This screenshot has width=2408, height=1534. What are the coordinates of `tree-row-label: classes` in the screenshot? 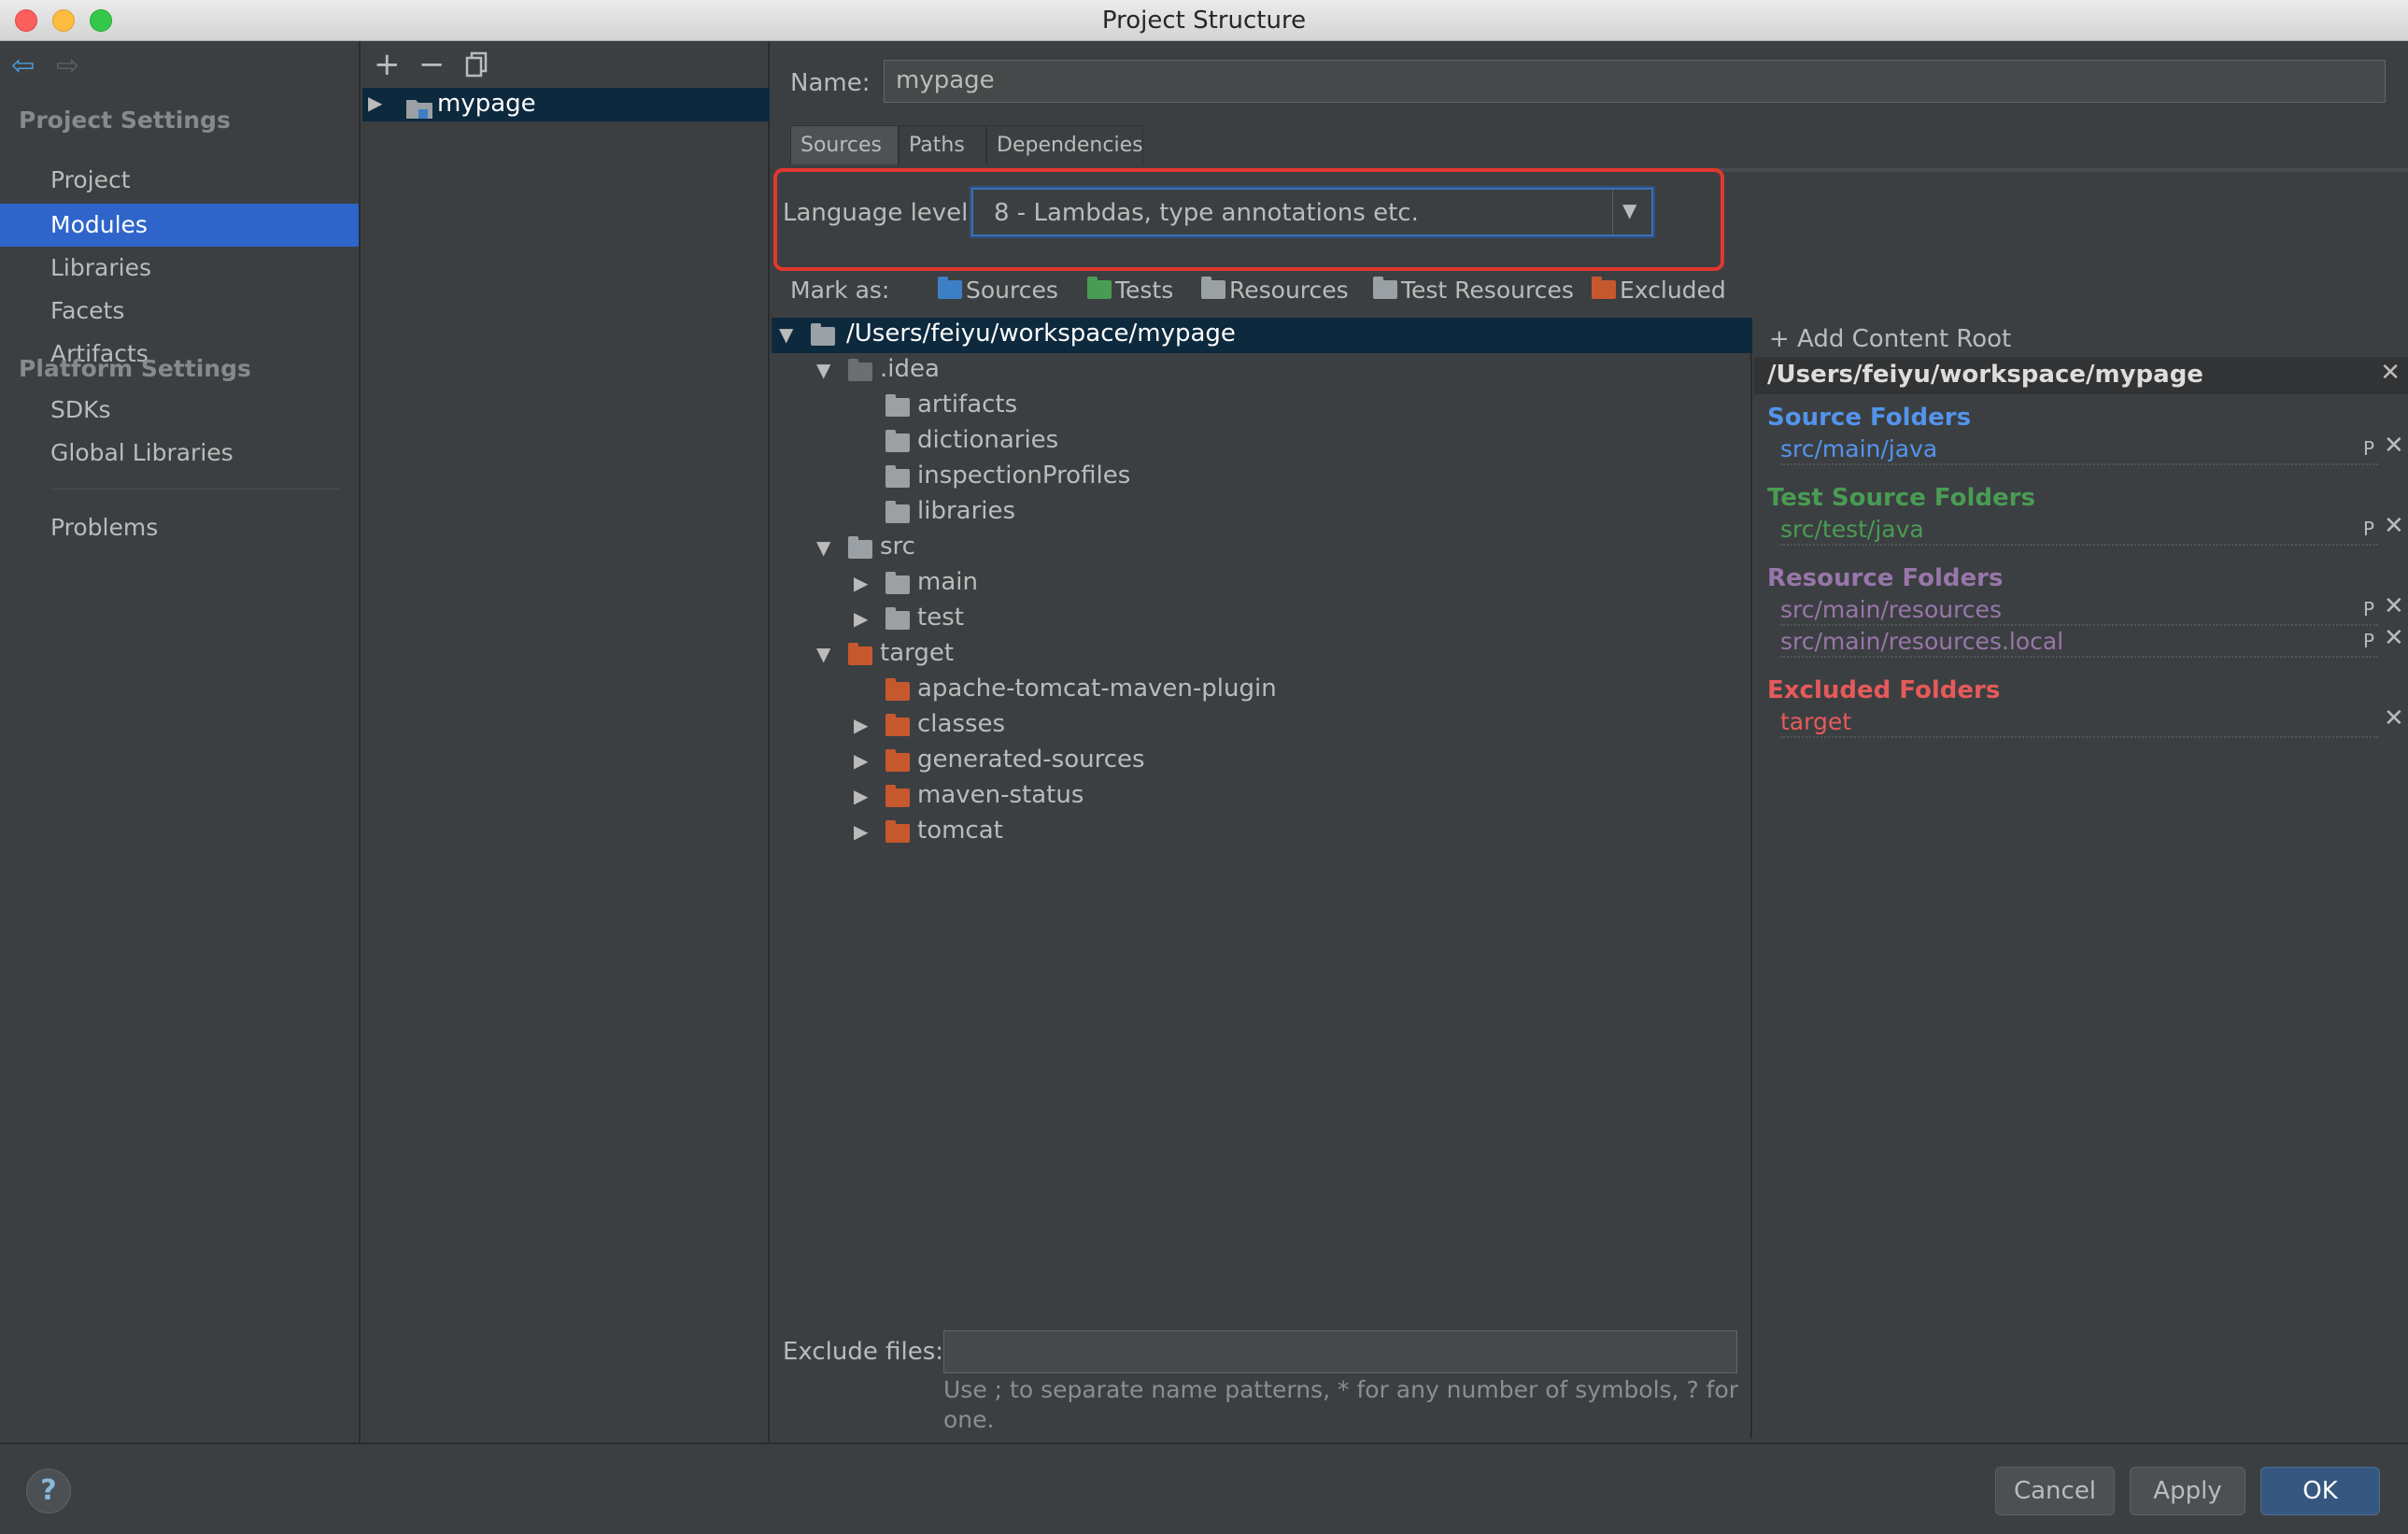 It's located at (961, 724).